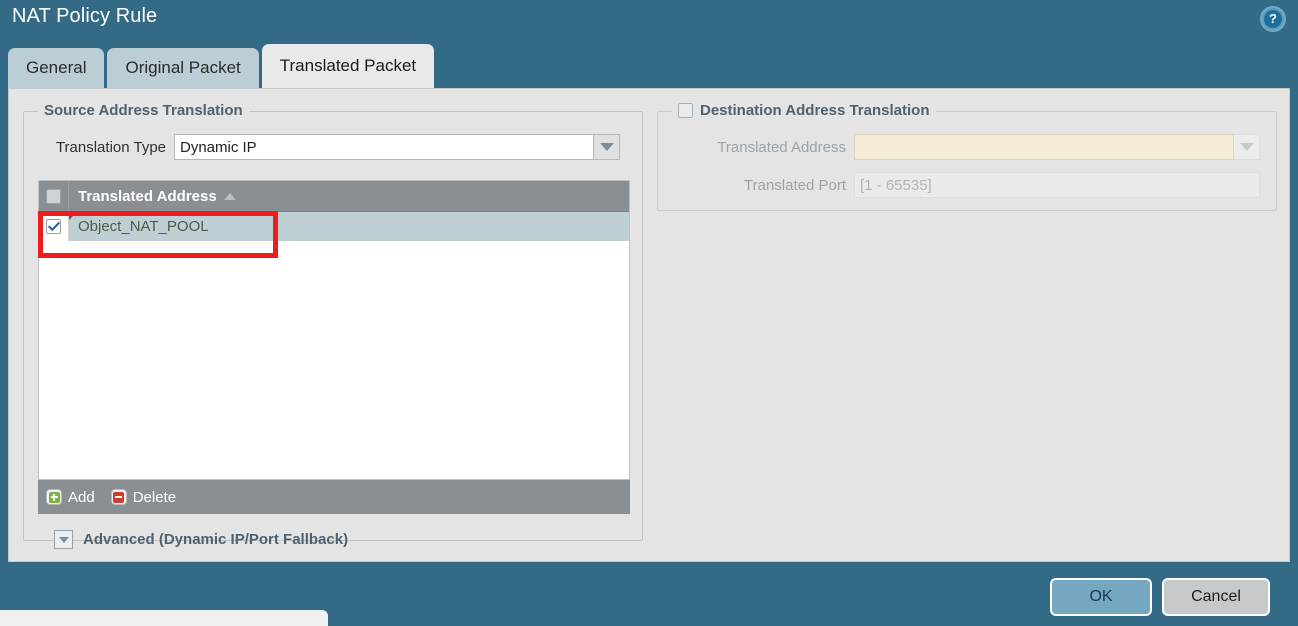  I want to click on translated-port-row: Translated Port [1 - 65535], so click(961, 185).